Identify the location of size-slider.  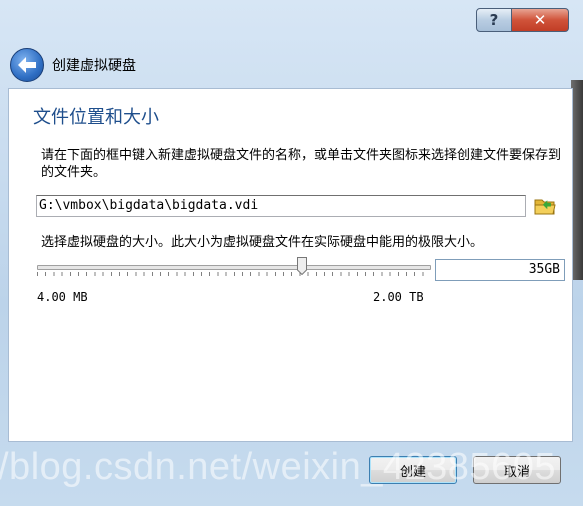
(234, 267).